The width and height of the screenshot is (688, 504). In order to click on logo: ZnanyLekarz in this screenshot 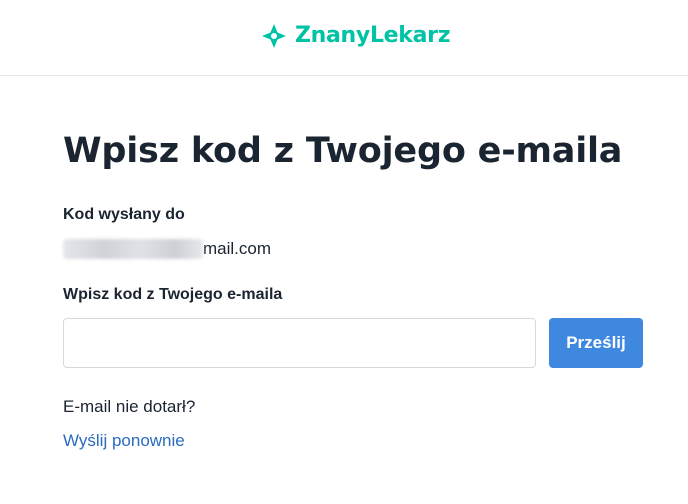, I will do `click(356, 36)`.